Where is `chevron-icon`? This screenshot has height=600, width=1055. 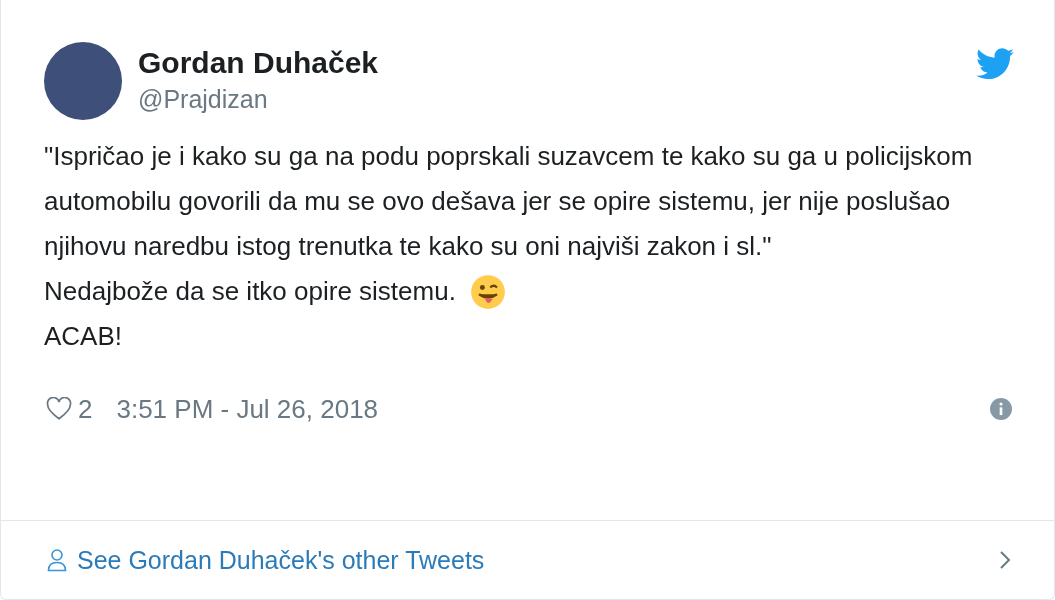 chevron-icon is located at coordinates (1005, 560).